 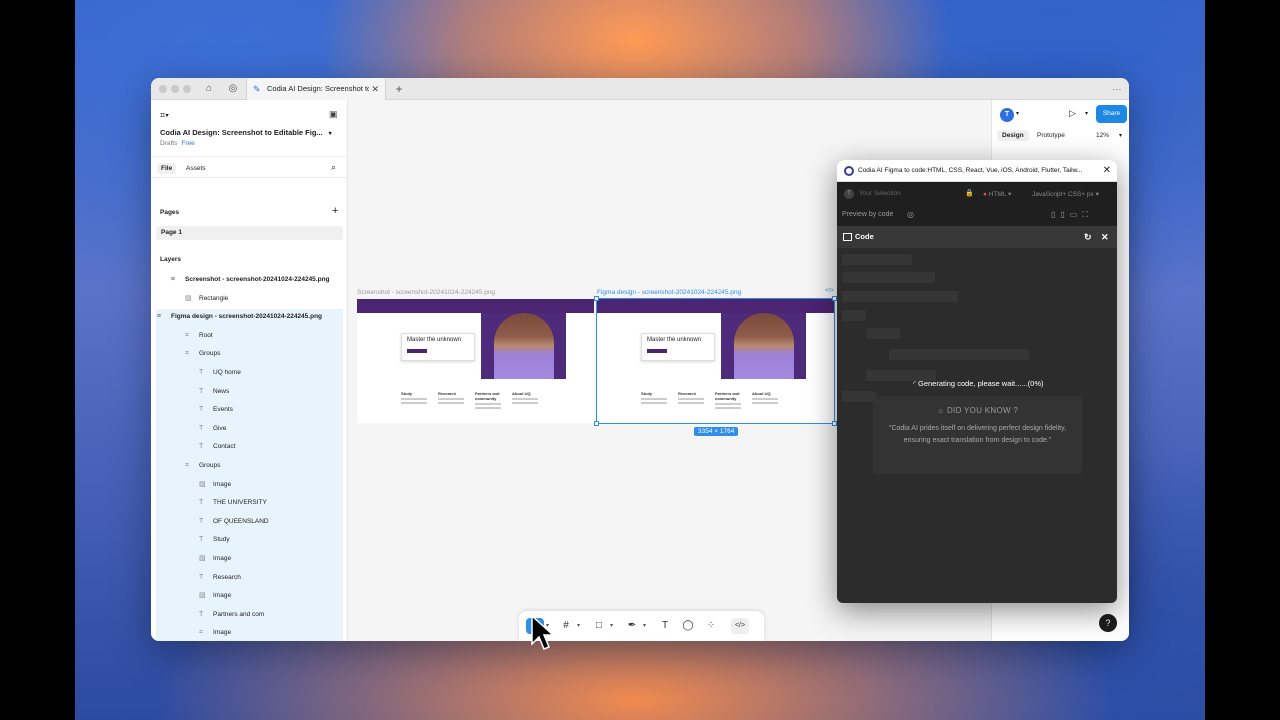 I want to click on pen-tool-icon: ✒, so click(x=632, y=626).